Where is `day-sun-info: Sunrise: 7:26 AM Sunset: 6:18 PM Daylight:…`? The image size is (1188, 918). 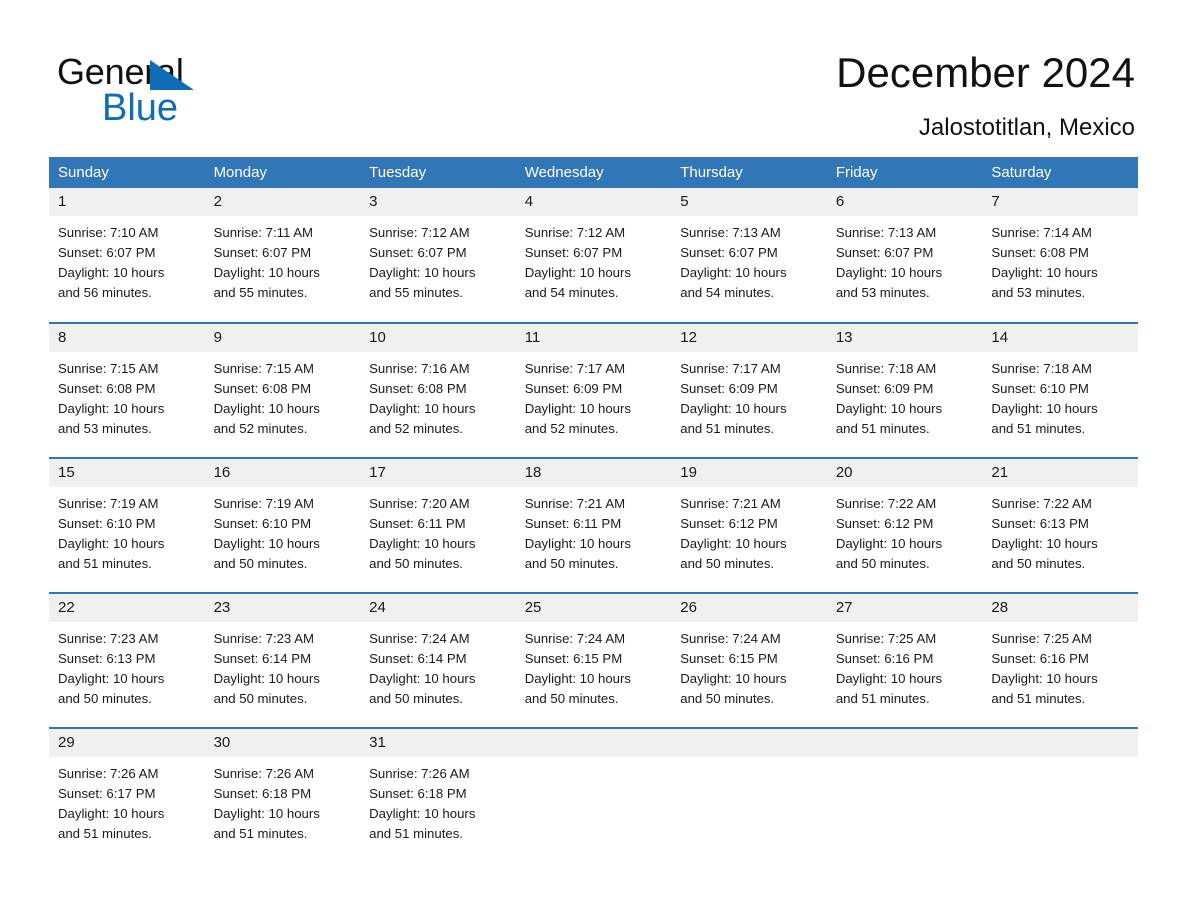 day-sun-info: Sunrise: 7:26 AM Sunset: 6:18 PM Daylight:… is located at coordinates (438, 800).